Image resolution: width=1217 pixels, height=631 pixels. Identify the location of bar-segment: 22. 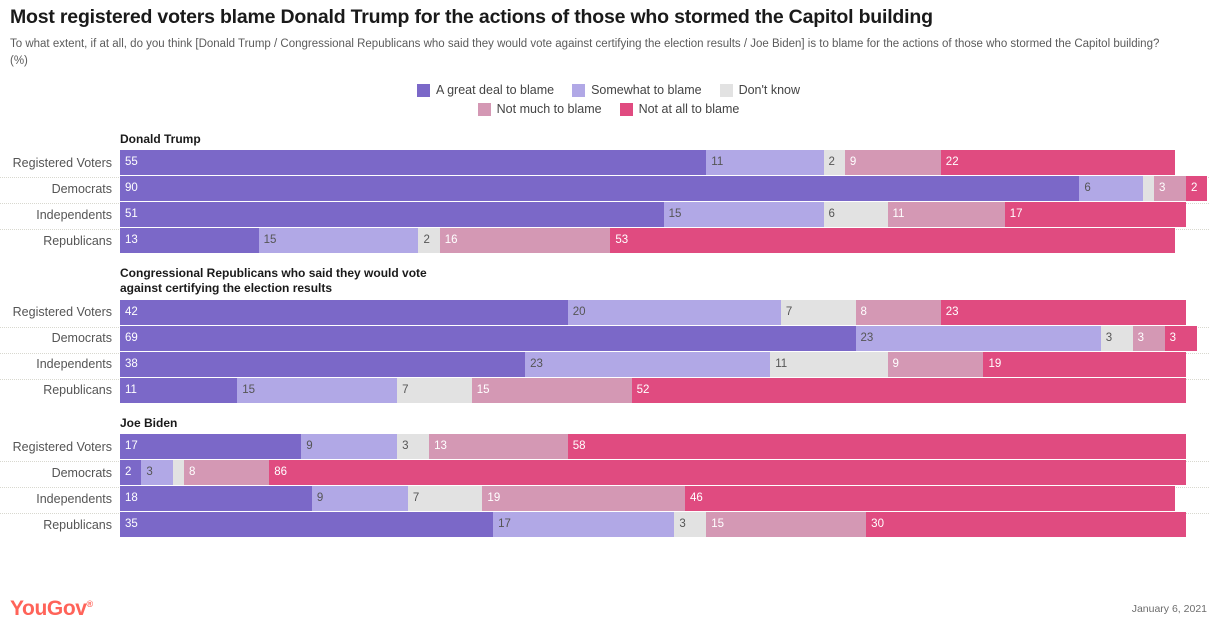
(1058, 163).